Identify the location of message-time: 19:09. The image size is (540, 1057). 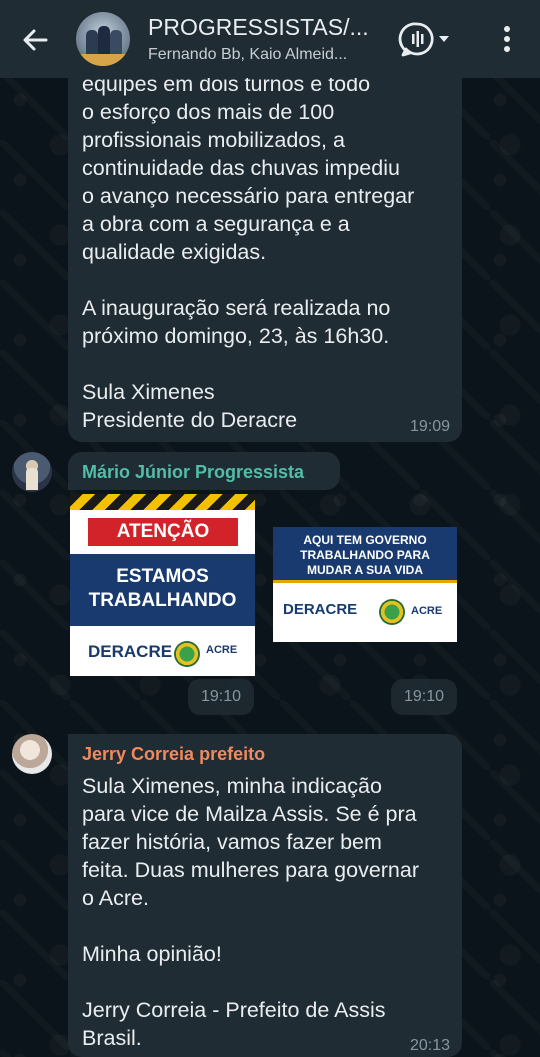
(429, 426).